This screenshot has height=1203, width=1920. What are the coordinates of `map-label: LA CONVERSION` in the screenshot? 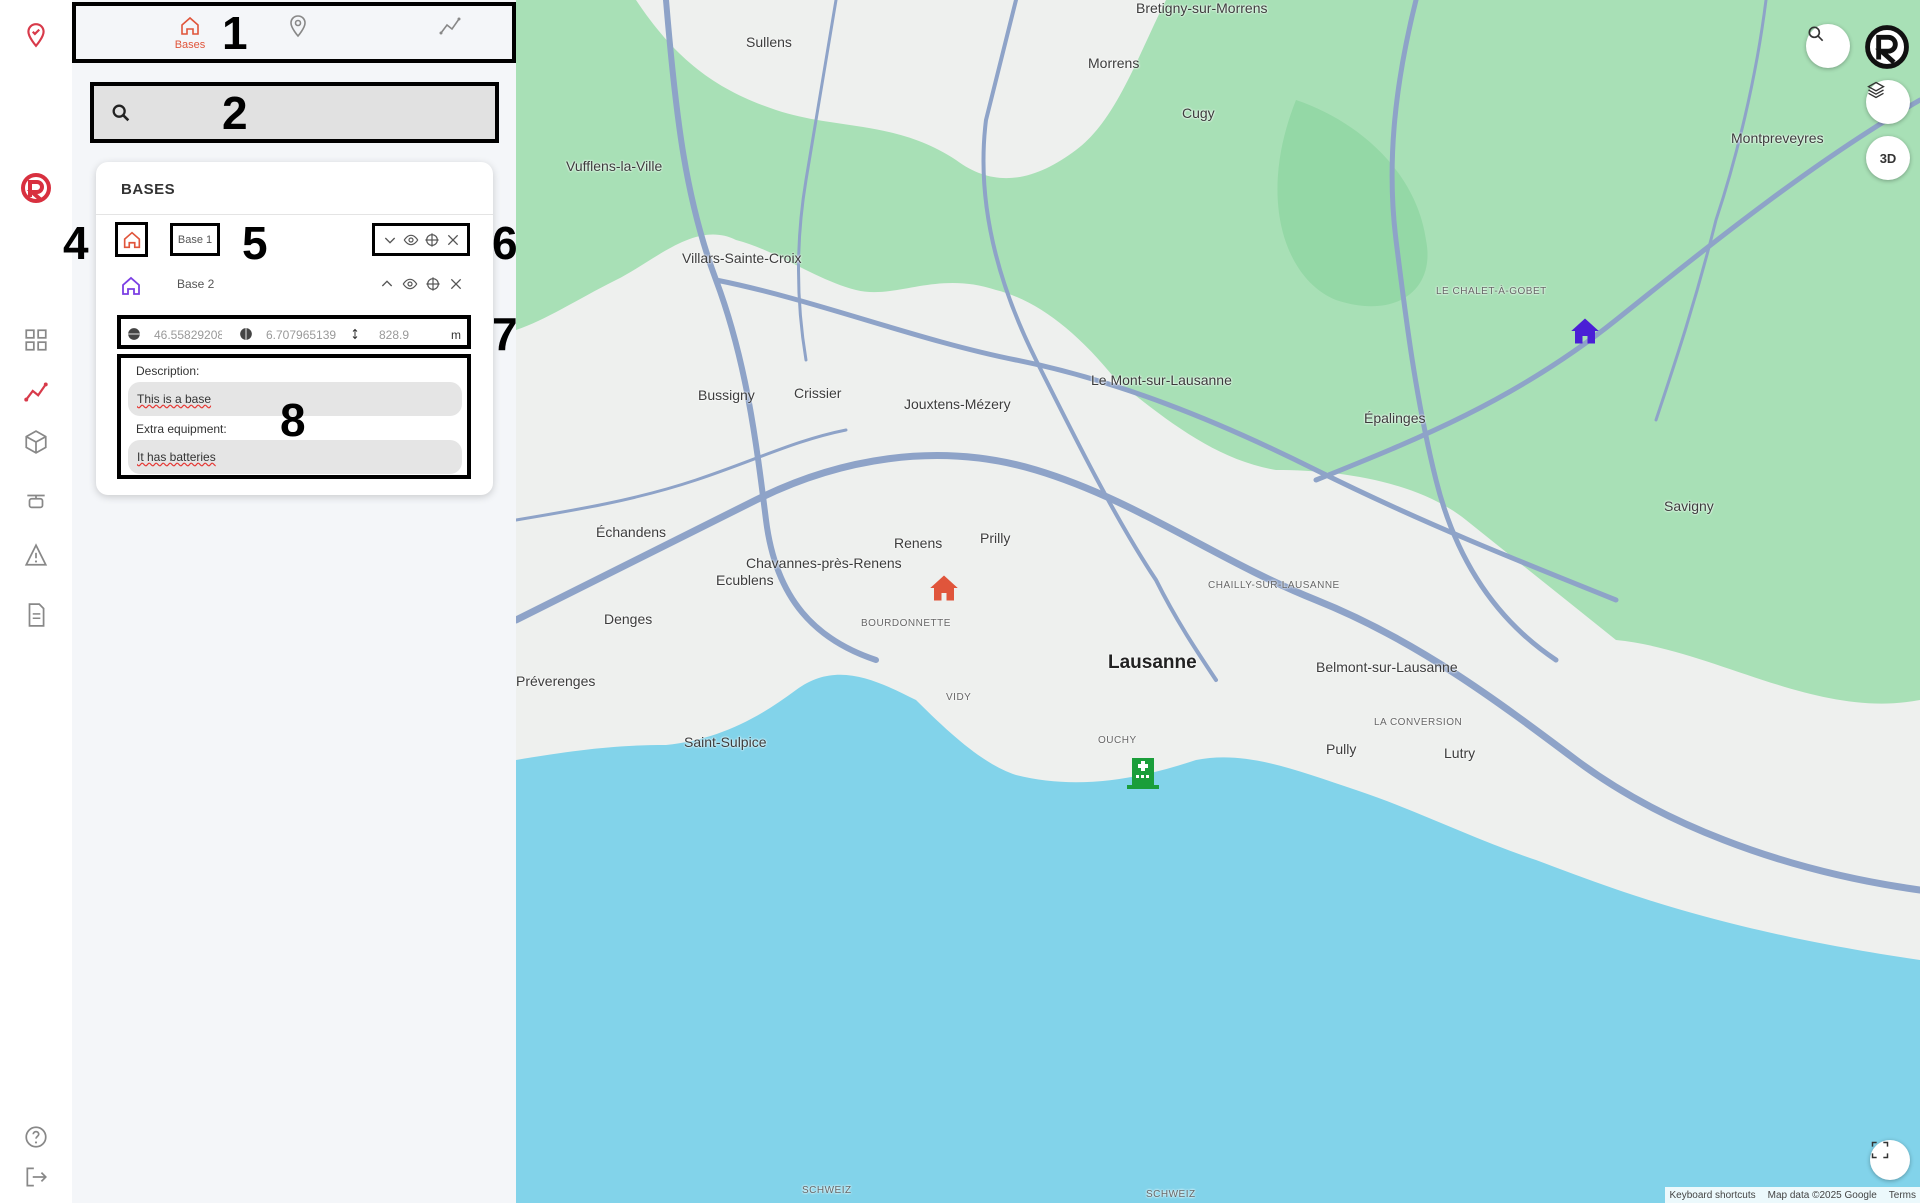 It's located at (1418, 722).